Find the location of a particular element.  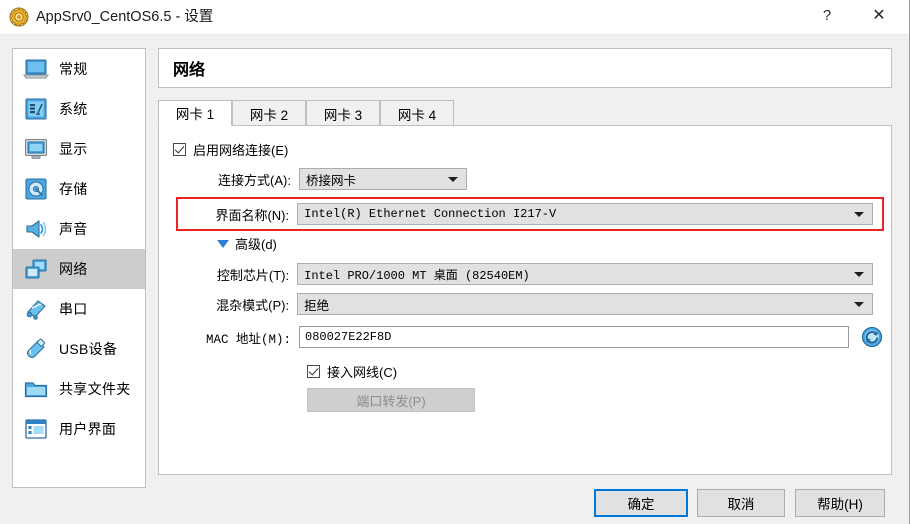

mac-address-value: 080027E22F8D is located at coordinates (348, 337).